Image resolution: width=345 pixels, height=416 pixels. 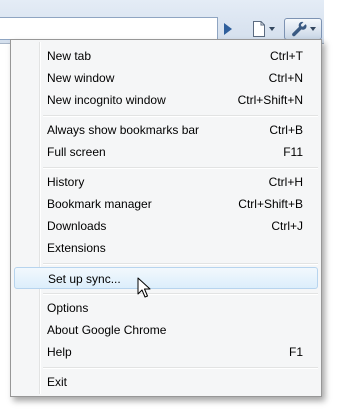 What do you see at coordinates (286, 56) in the screenshot?
I see `menu-item-shortcut: Ctrl+T` at bounding box center [286, 56].